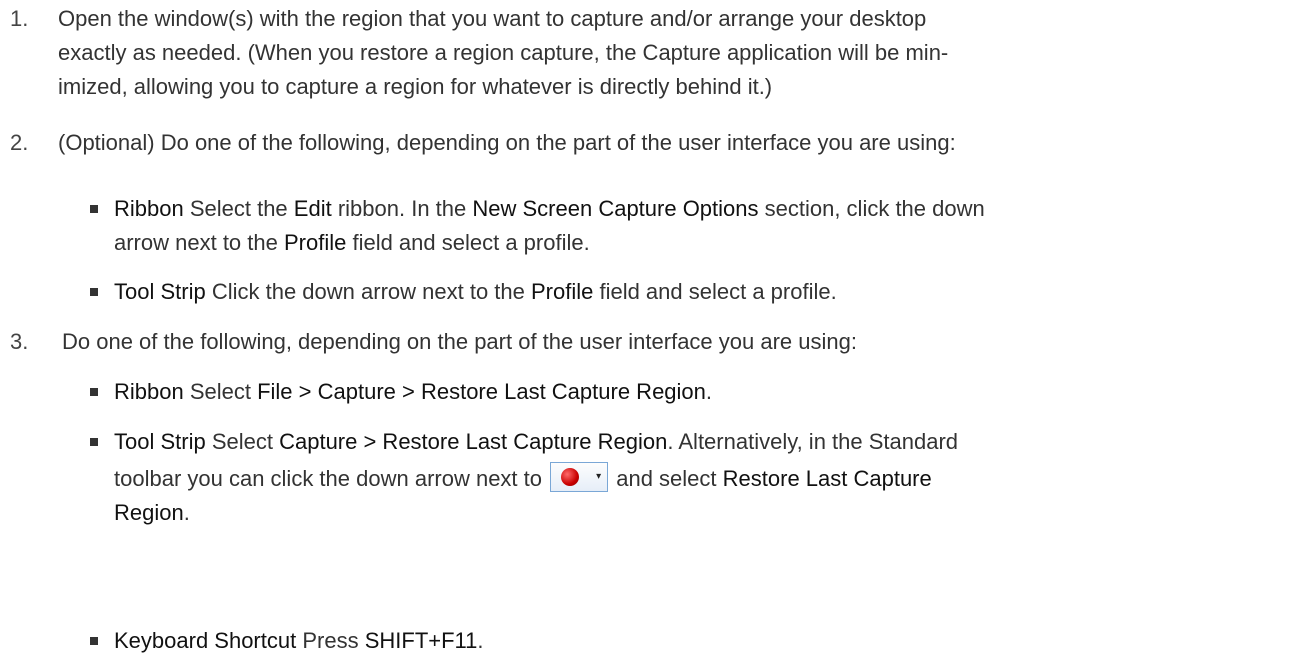  Describe the element at coordinates (599, 476) in the screenshot. I see `dropdown-arrow-icon: ▾` at that location.